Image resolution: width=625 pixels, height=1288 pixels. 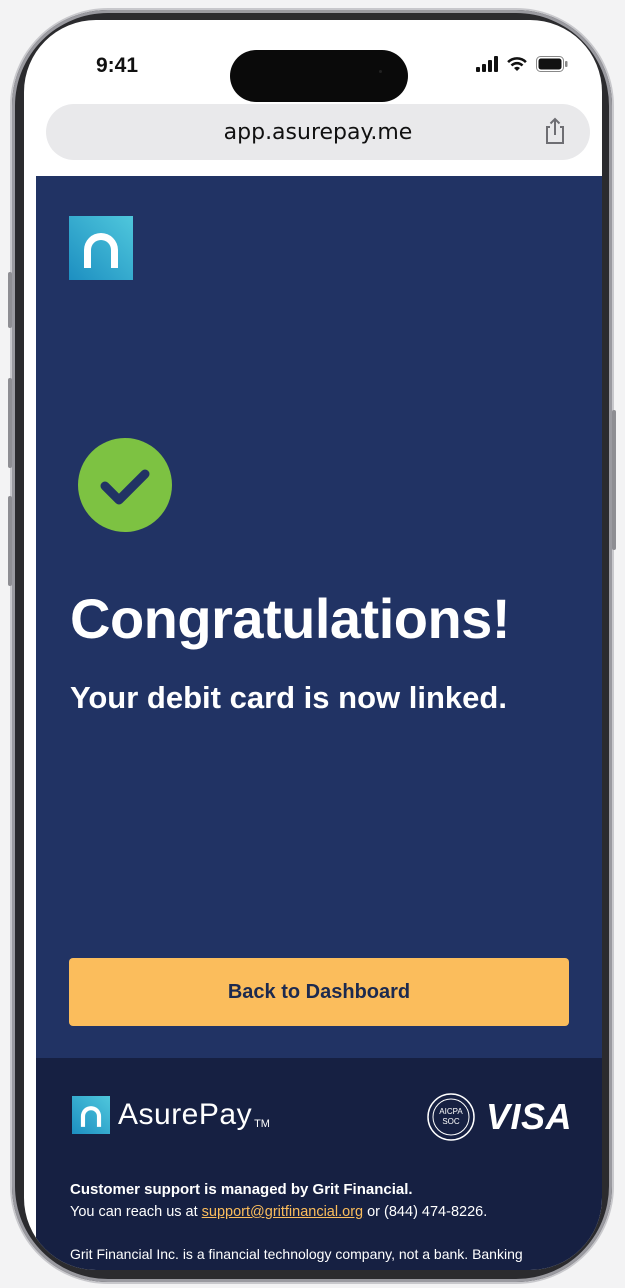 I want to click on page-subtitle: Your debit card is now linked., so click(x=288, y=697).